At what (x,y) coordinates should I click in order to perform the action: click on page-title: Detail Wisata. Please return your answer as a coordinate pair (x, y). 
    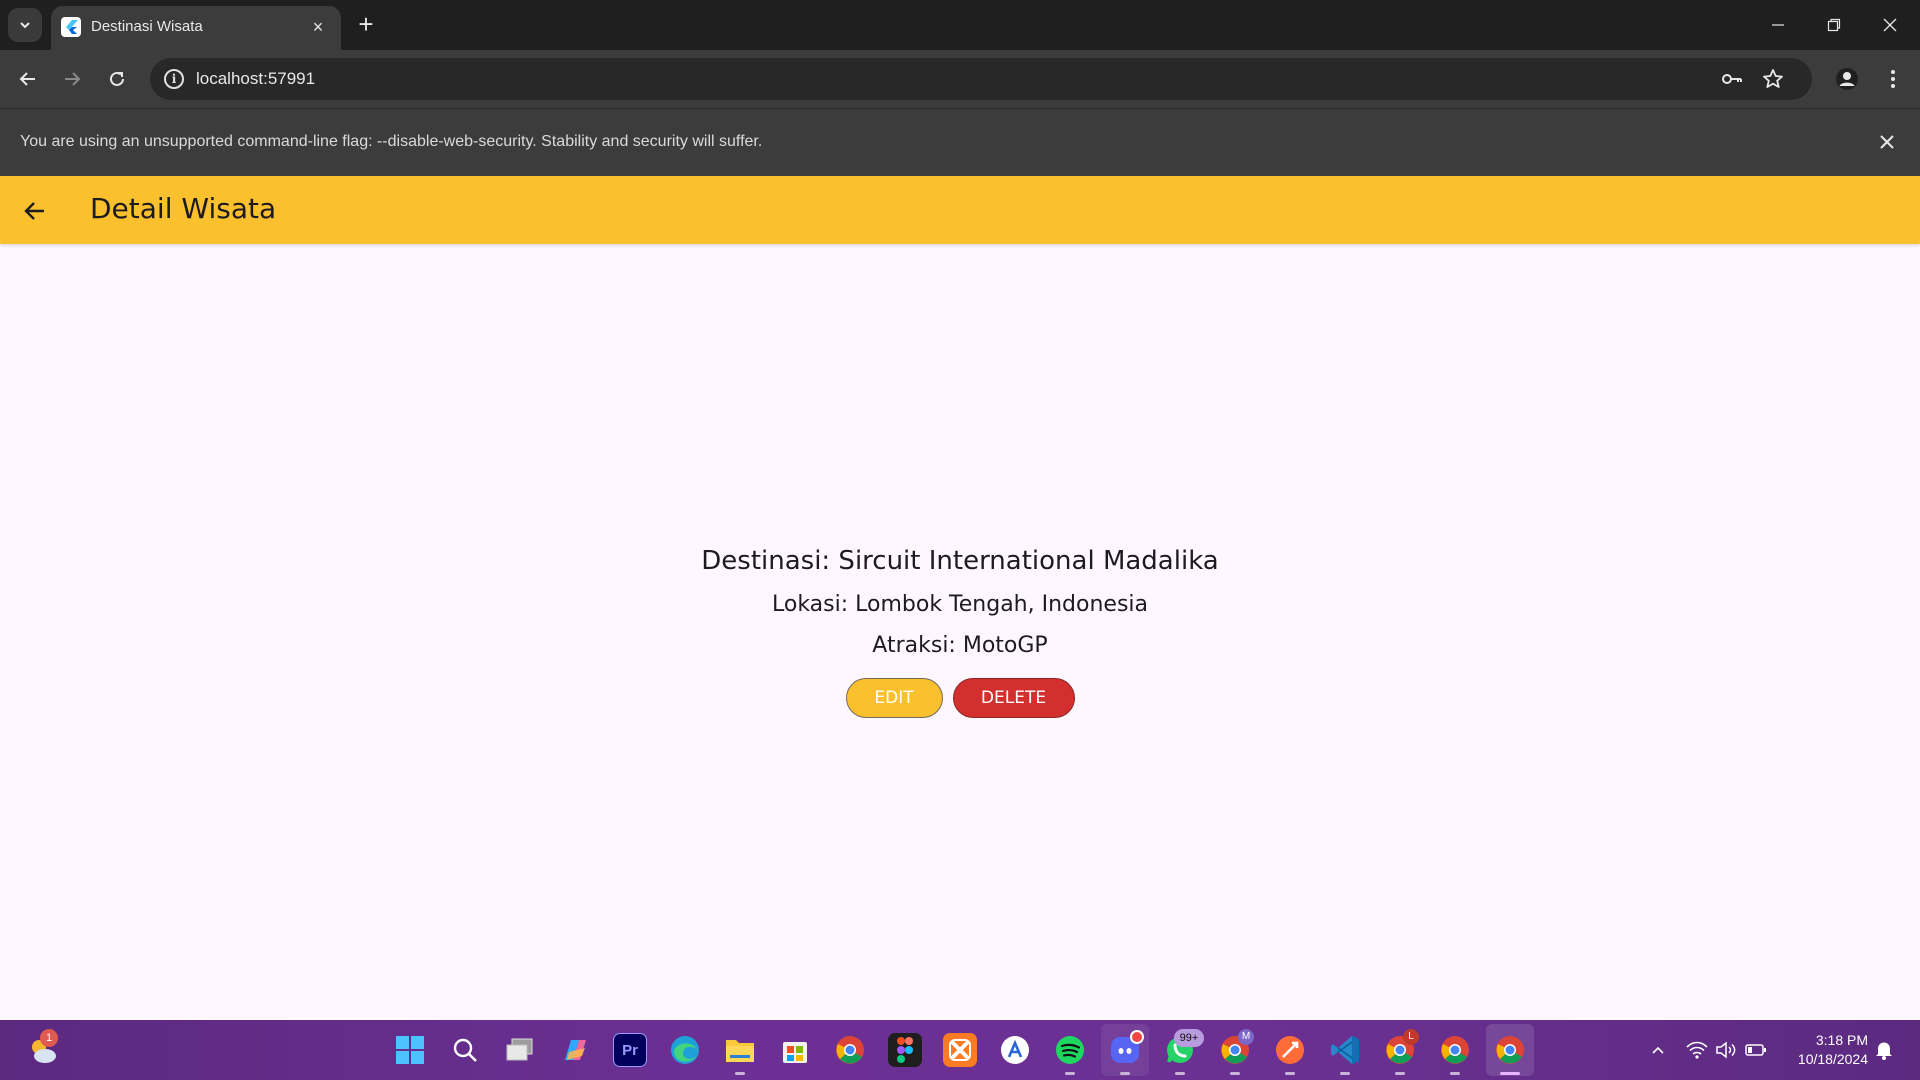
    Looking at the image, I should click on (183, 208).